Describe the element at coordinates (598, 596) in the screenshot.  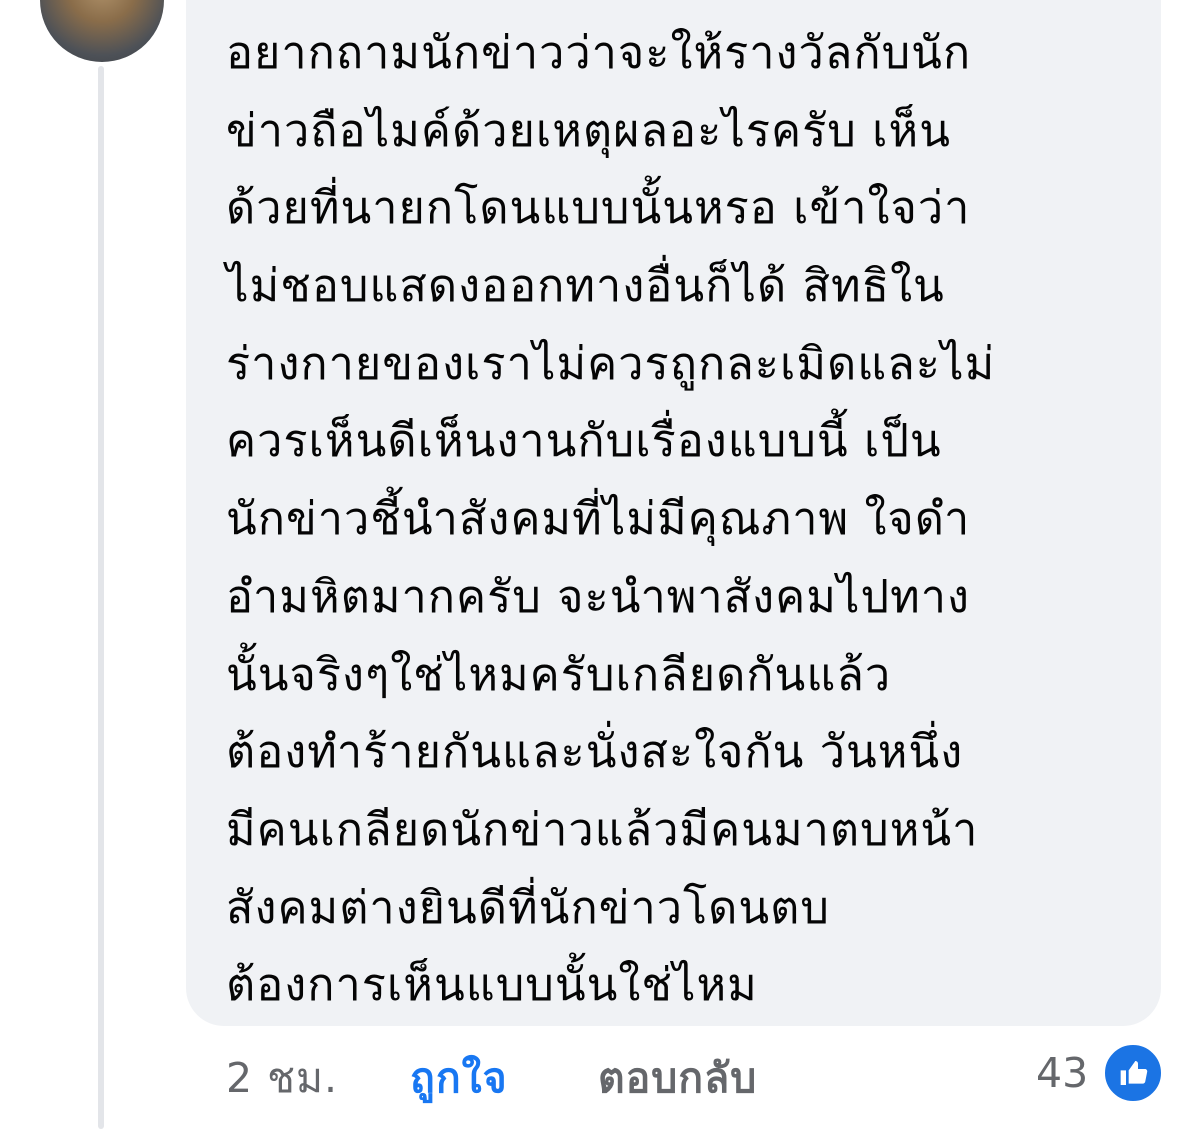
I see `comment-line: อำมหิตมากครับ จะนำพาสังคมไปทาง` at that location.